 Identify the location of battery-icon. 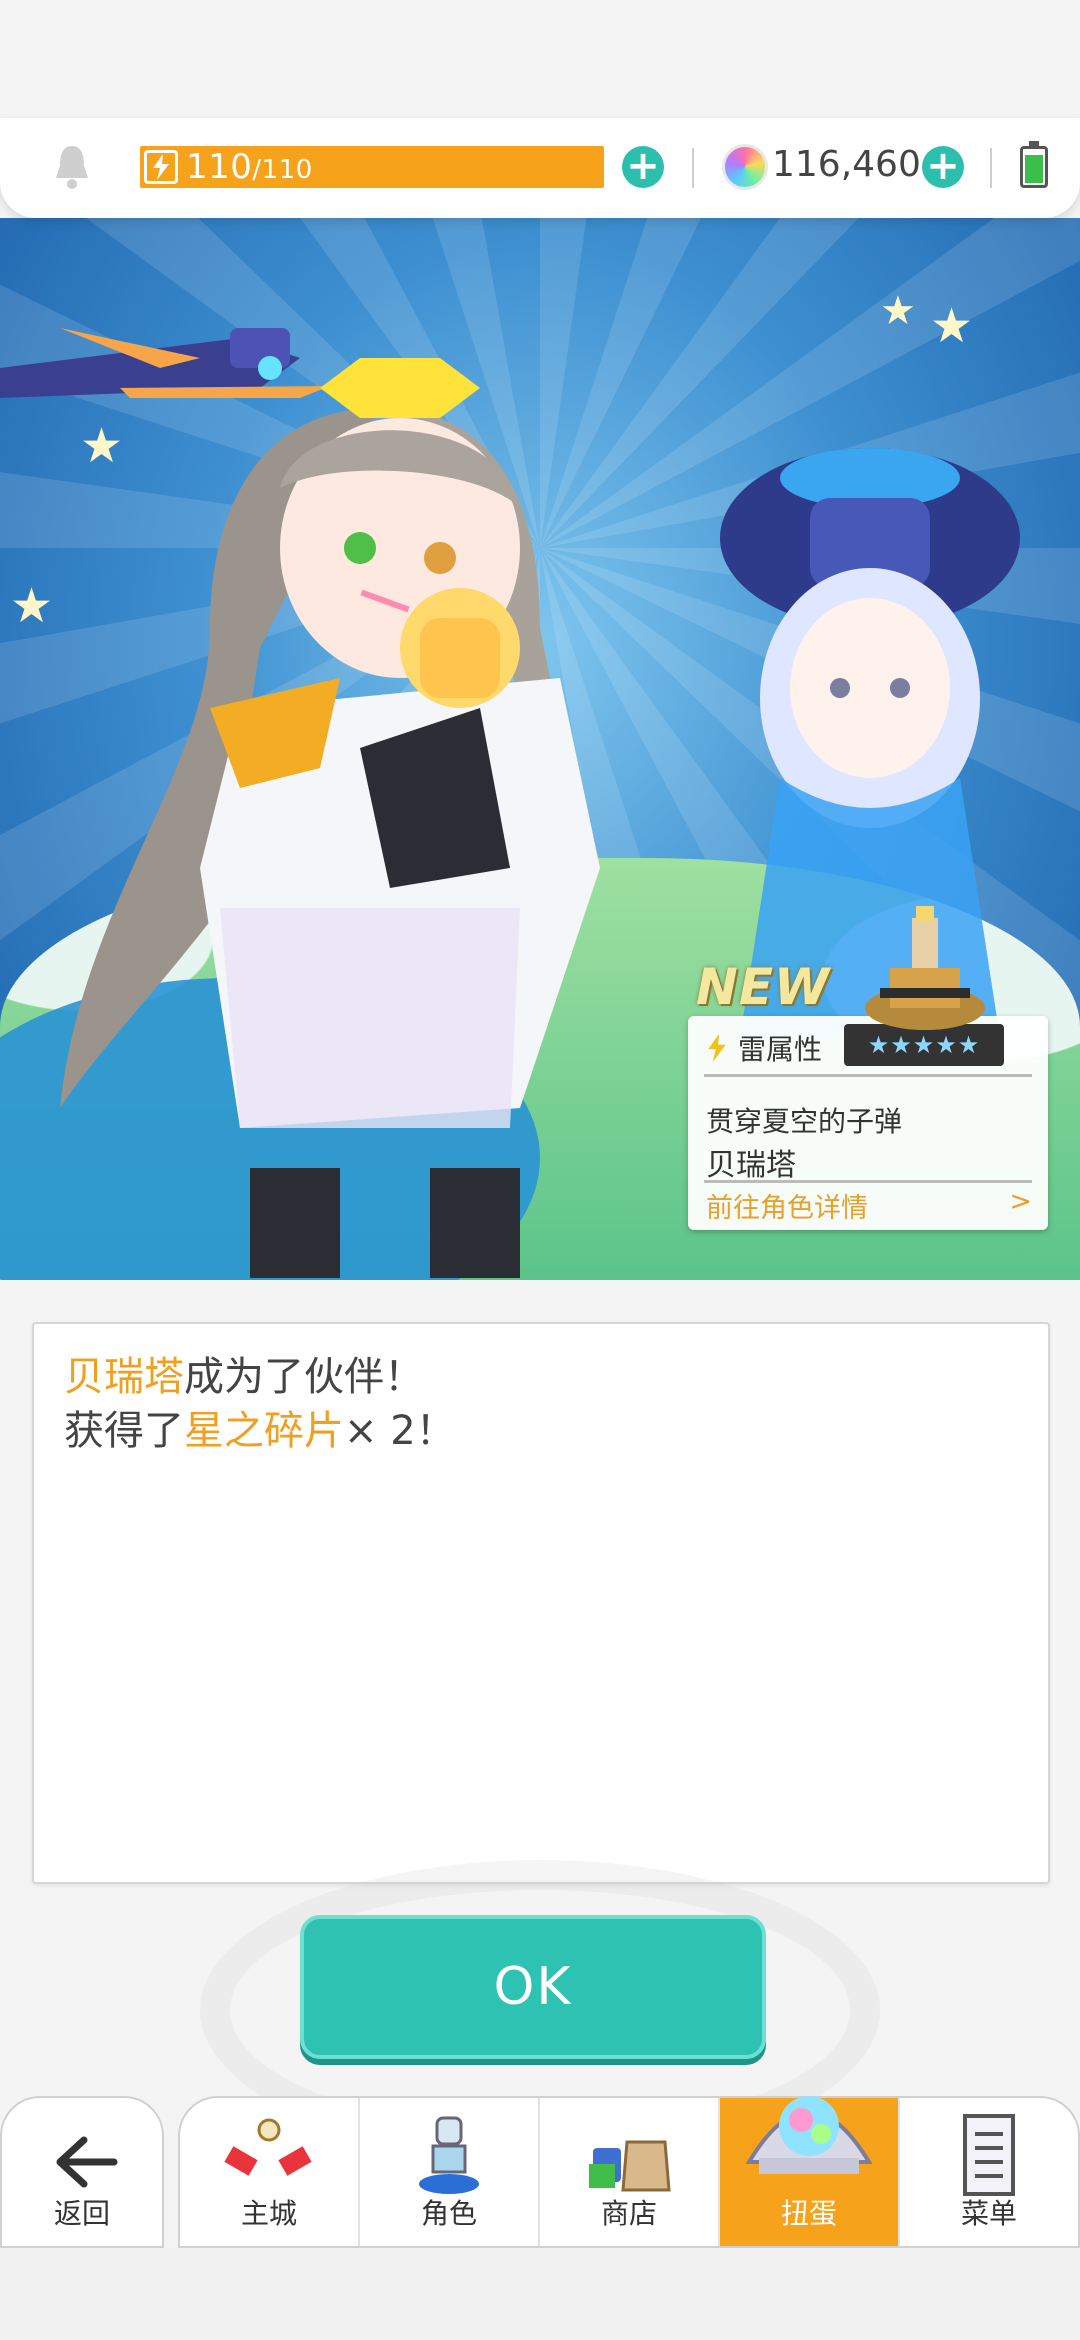
(1034, 164).